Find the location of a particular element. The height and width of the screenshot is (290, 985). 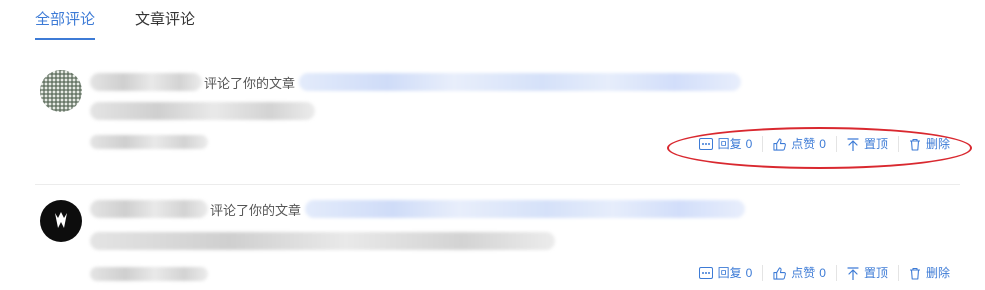

tab-article-comments: 文章评论 is located at coordinates (165, 20).